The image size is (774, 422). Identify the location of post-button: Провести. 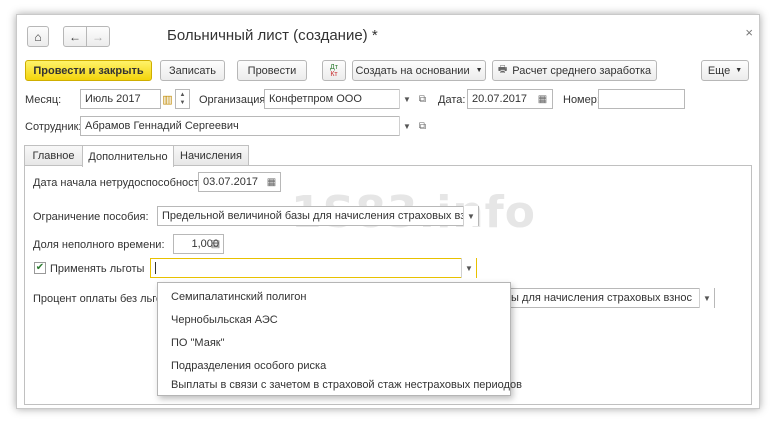
(272, 70).